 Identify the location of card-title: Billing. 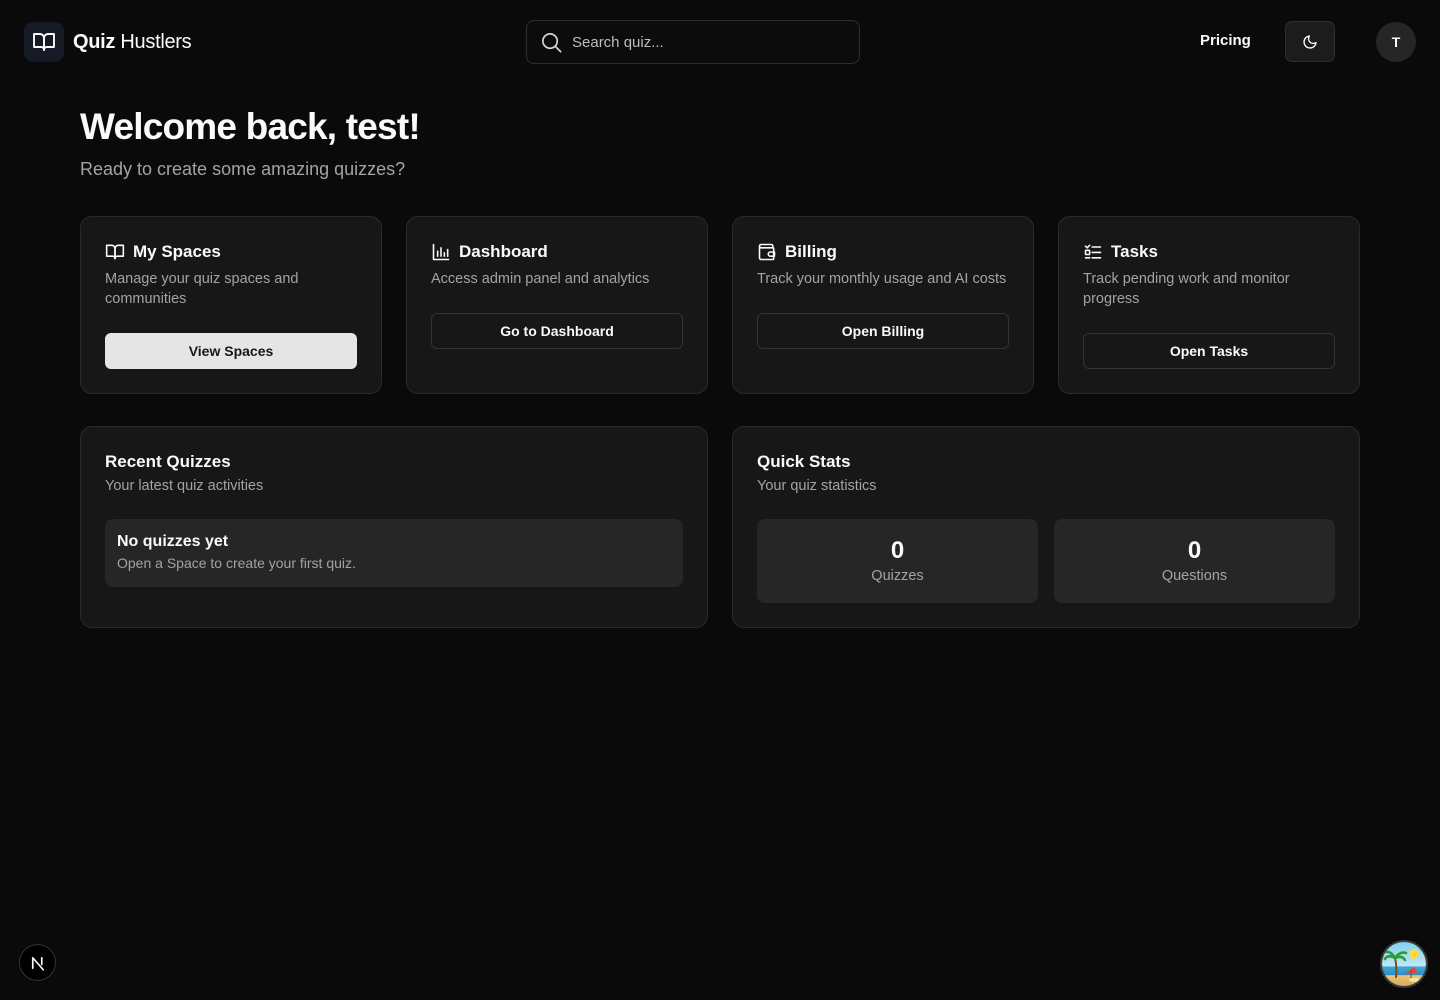
(811, 251).